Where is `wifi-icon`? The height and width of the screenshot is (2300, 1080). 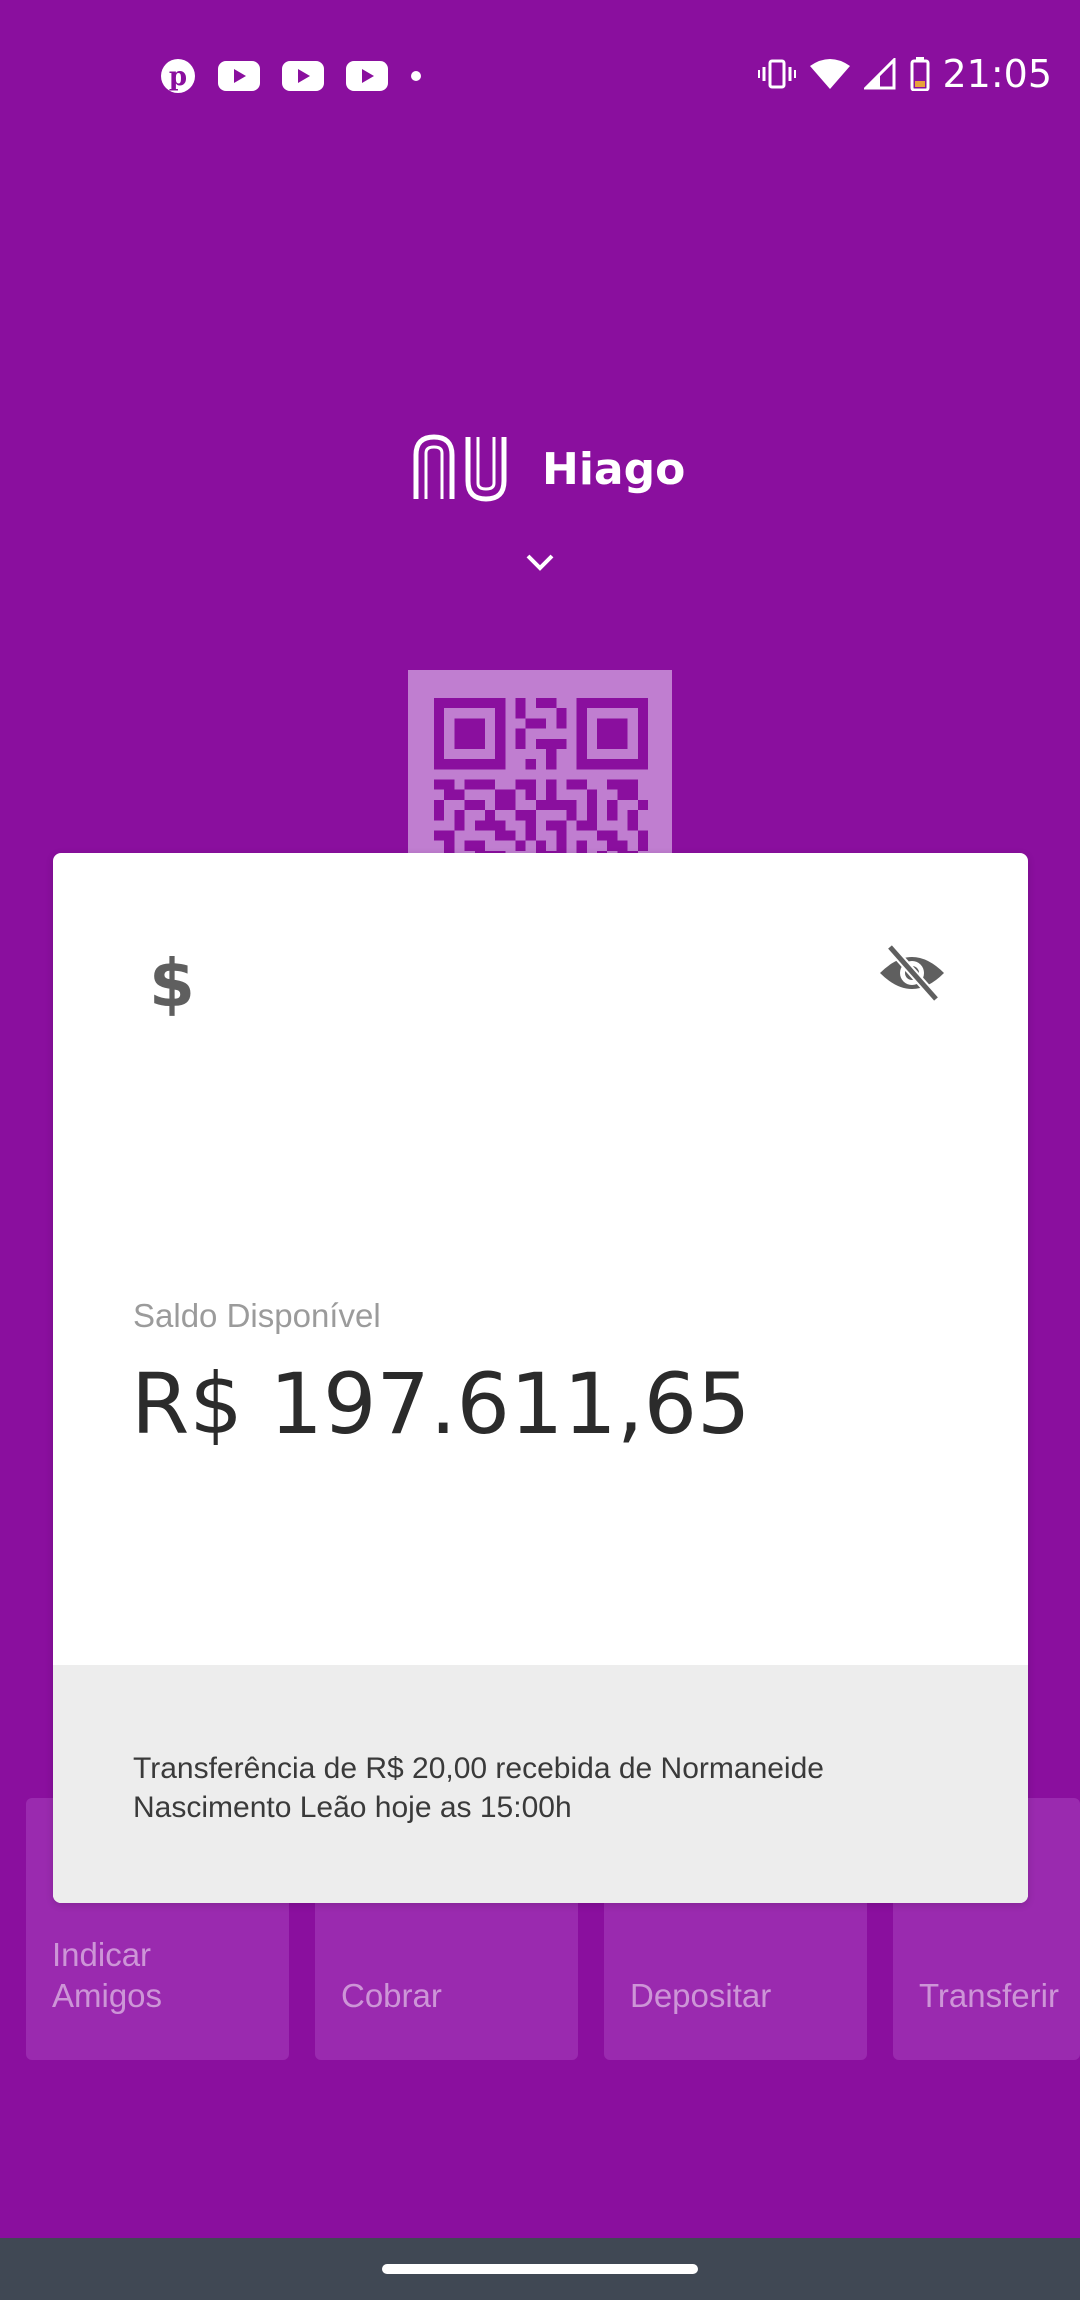 wifi-icon is located at coordinates (830, 74).